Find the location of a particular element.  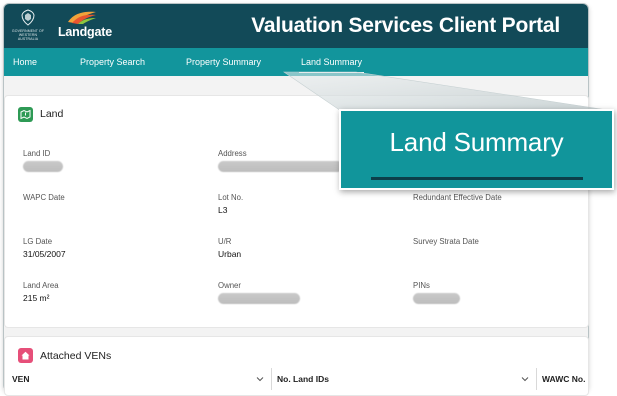

column-header-no-land-ids: No. Land IDs is located at coordinates (303, 379).